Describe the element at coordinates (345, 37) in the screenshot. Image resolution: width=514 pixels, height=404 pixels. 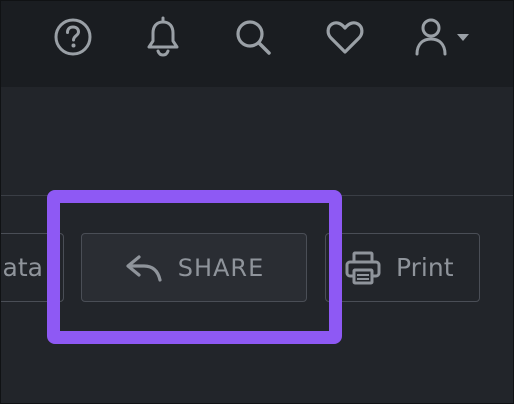
I see `heart-icon` at that location.